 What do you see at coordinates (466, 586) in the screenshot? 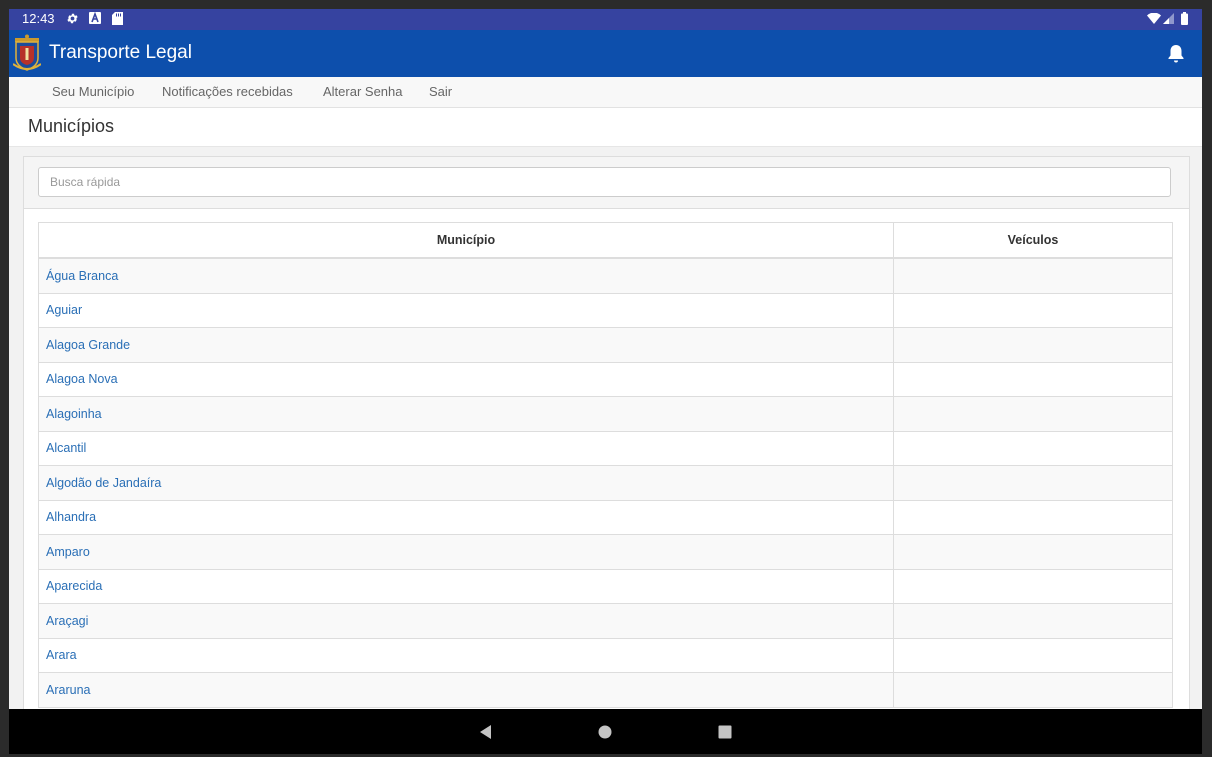
I see `municipio-cell: Aparecida` at bounding box center [466, 586].